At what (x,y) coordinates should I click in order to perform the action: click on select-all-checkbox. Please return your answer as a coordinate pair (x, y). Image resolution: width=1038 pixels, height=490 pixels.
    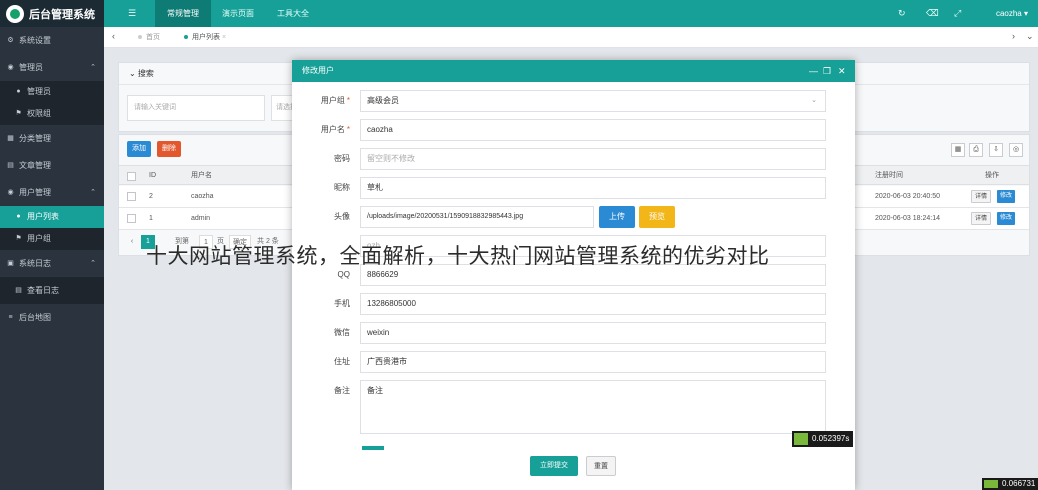
    Looking at the image, I should click on (131, 176).